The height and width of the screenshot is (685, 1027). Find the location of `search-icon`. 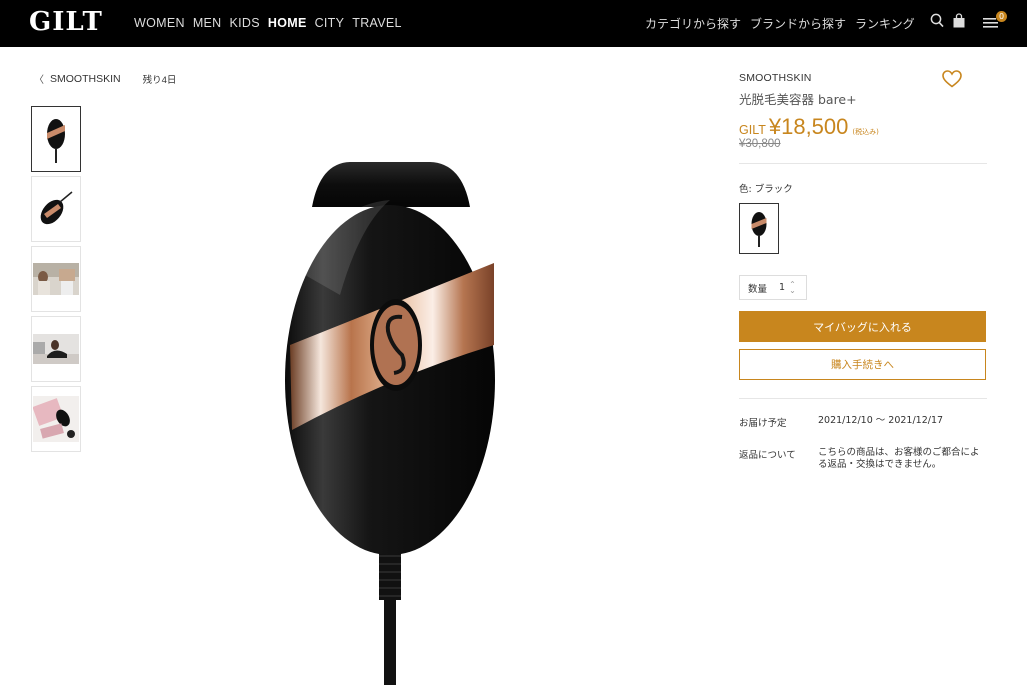

search-icon is located at coordinates (937, 21).